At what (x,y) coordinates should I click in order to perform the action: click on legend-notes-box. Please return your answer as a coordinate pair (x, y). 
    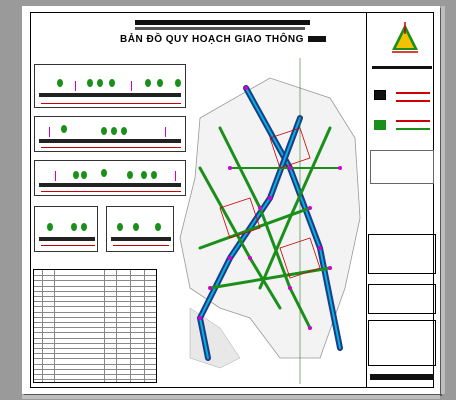
    Looking at the image, I should click on (402, 167).